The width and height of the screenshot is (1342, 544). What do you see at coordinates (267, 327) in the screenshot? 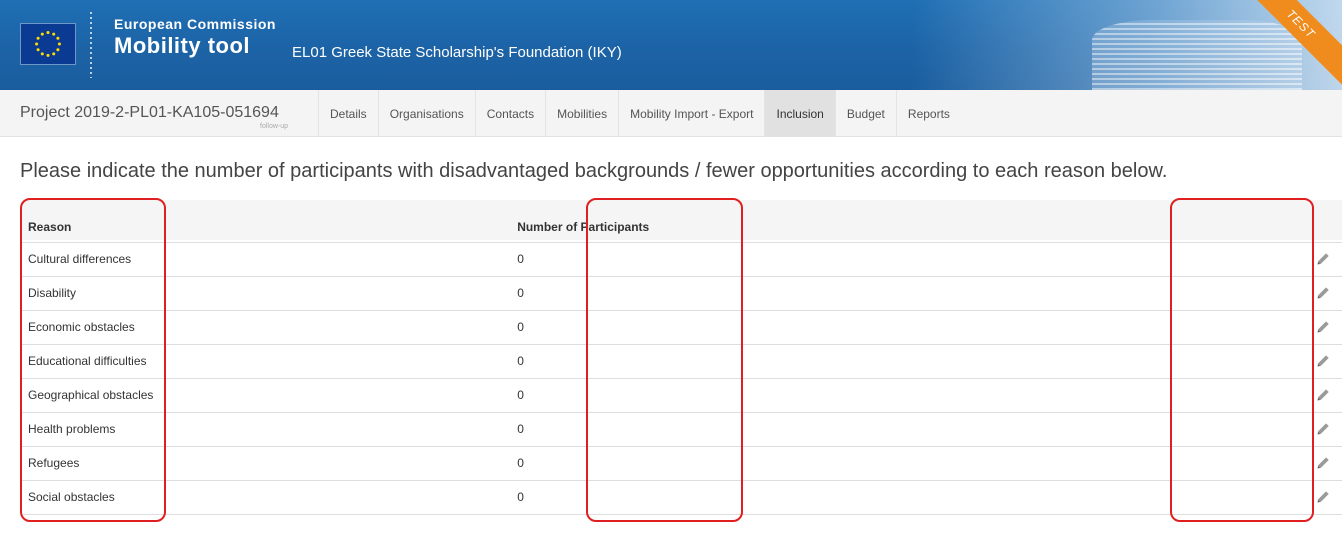
I see `reason-cell: Economic obstacles` at bounding box center [267, 327].